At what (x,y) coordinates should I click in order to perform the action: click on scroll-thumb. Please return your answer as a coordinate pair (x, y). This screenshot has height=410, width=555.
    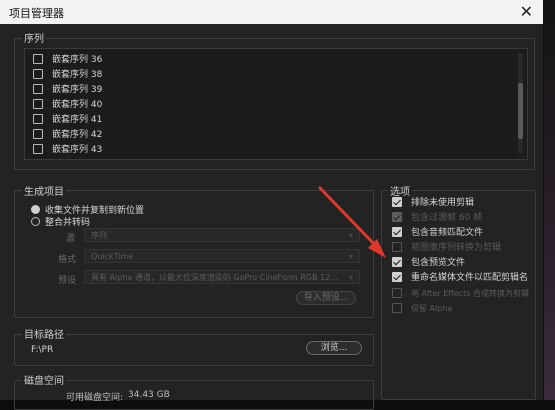
    Looking at the image, I should click on (520, 111).